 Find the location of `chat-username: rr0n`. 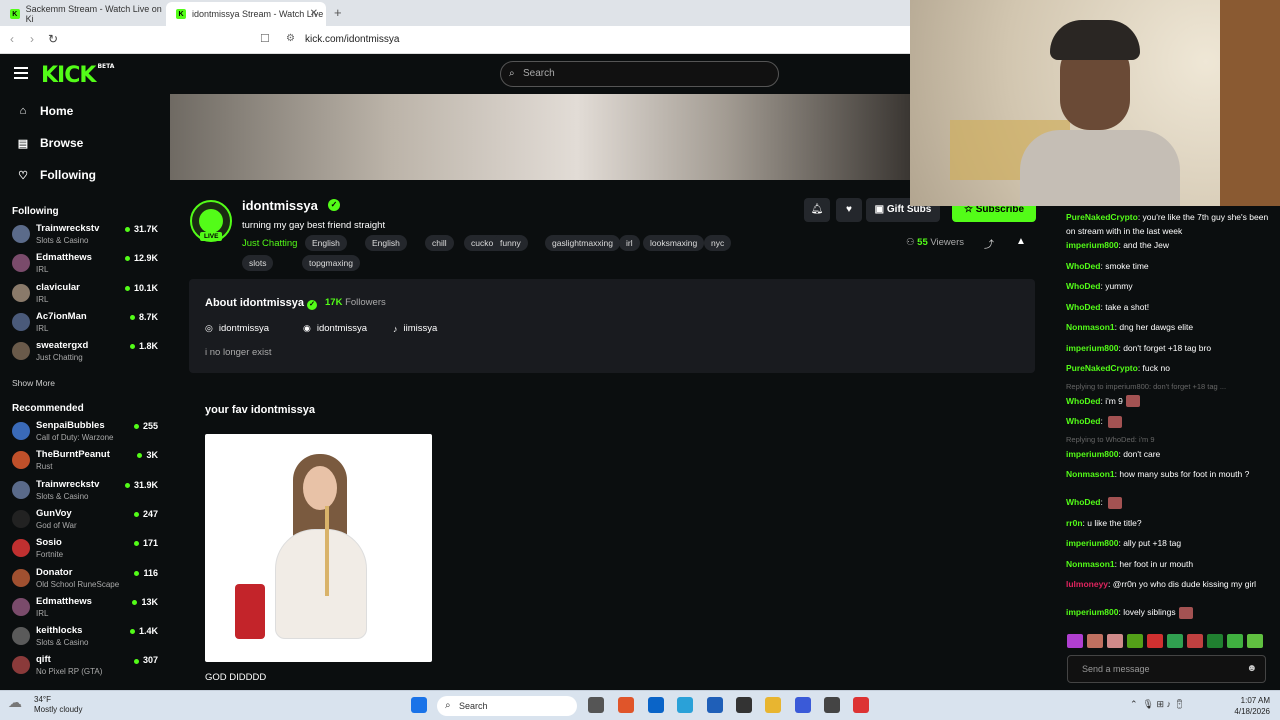

chat-username: rr0n is located at coordinates (1074, 523).